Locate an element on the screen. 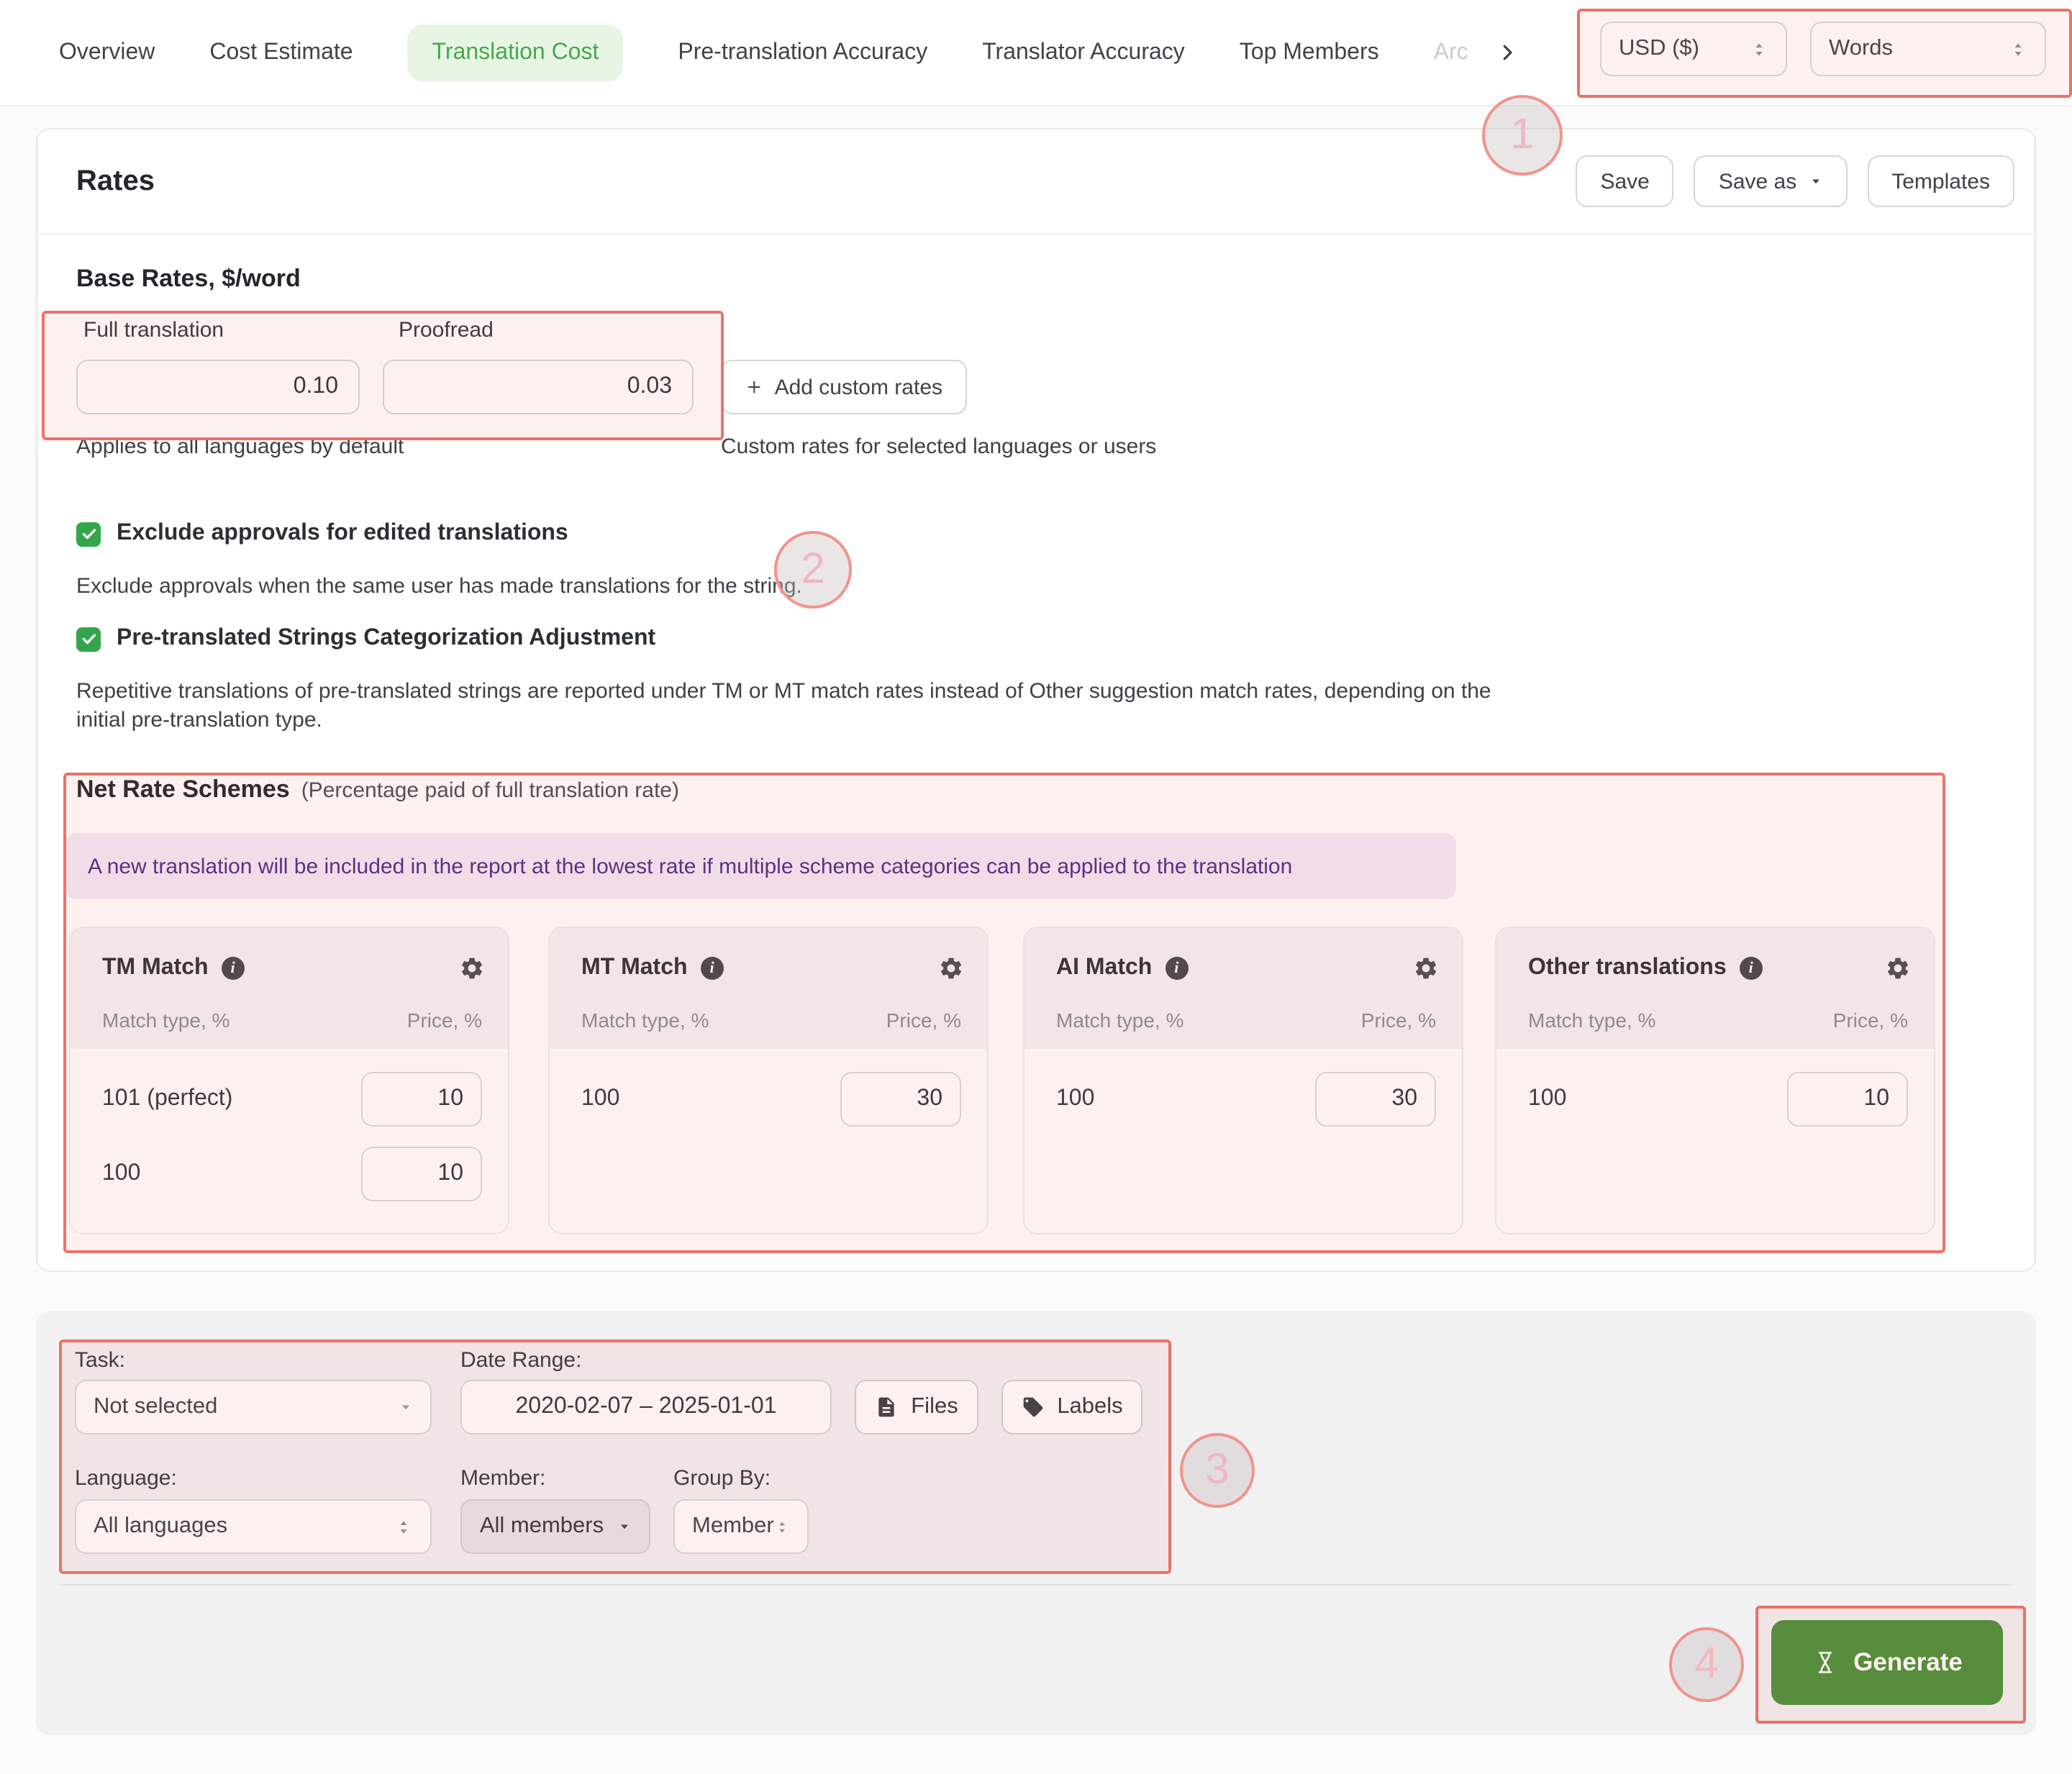  units-select: Words is located at coordinates (1928, 49).